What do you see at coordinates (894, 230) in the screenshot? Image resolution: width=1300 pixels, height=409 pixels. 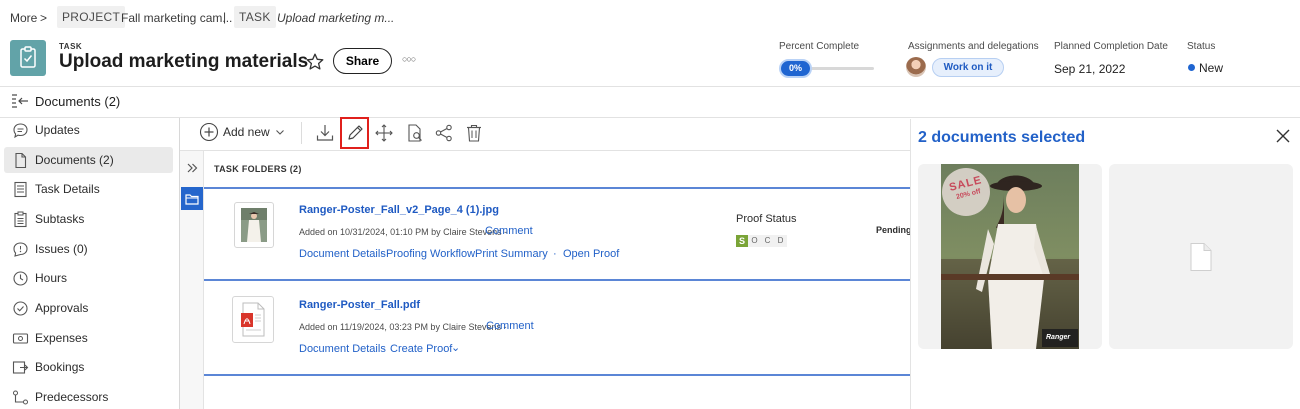 I see `pending-status: Pending` at bounding box center [894, 230].